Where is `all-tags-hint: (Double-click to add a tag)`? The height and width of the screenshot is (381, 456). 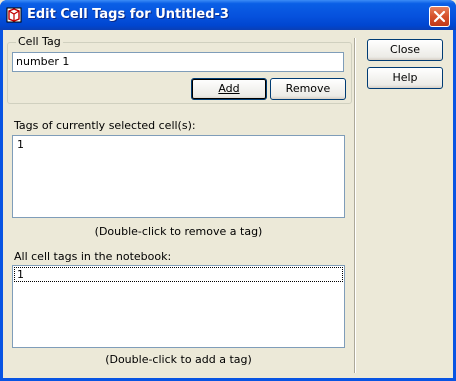 all-tags-hint: (Double-click to add a tag) is located at coordinates (178, 359).